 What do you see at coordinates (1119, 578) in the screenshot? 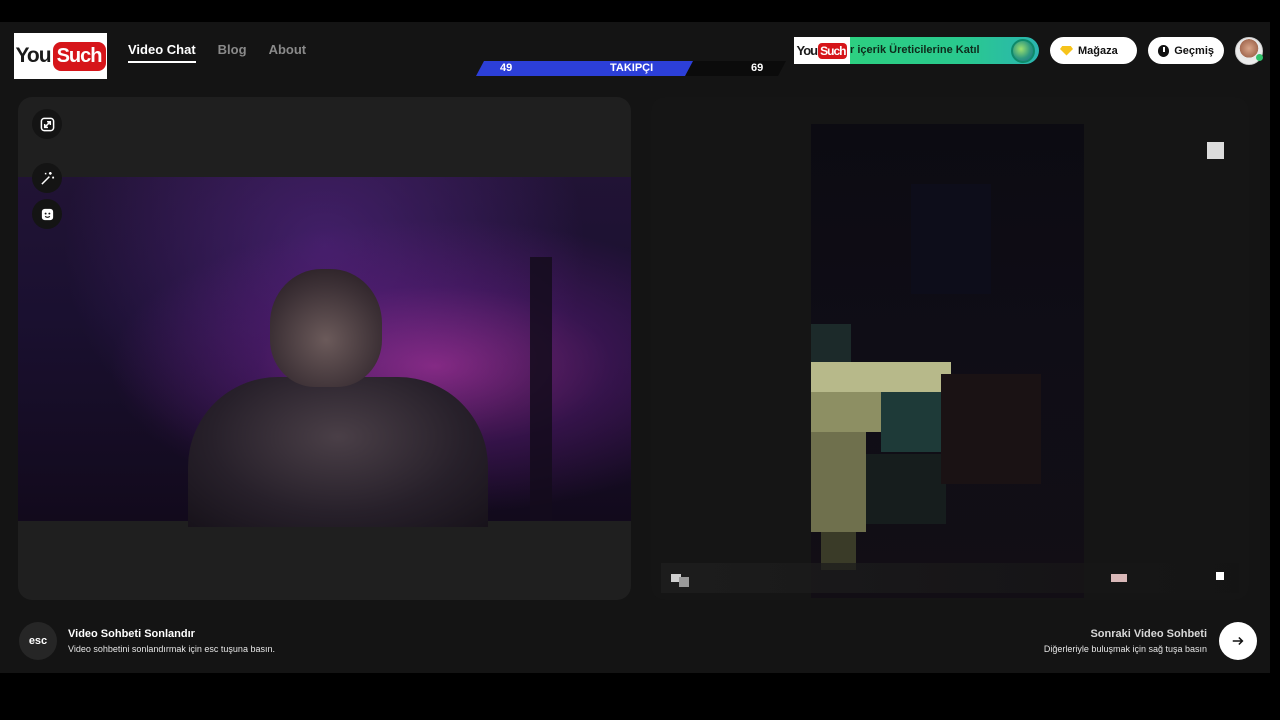
I see `remote-indicator-right` at bounding box center [1119, 578].